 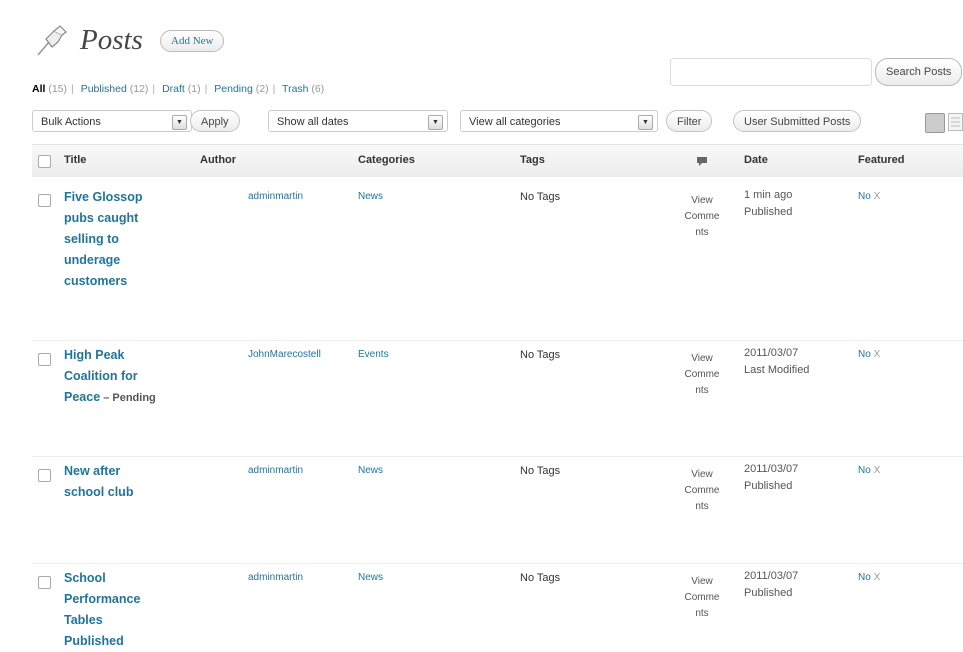 I want to click on search-input, so click(x=771, y=72).